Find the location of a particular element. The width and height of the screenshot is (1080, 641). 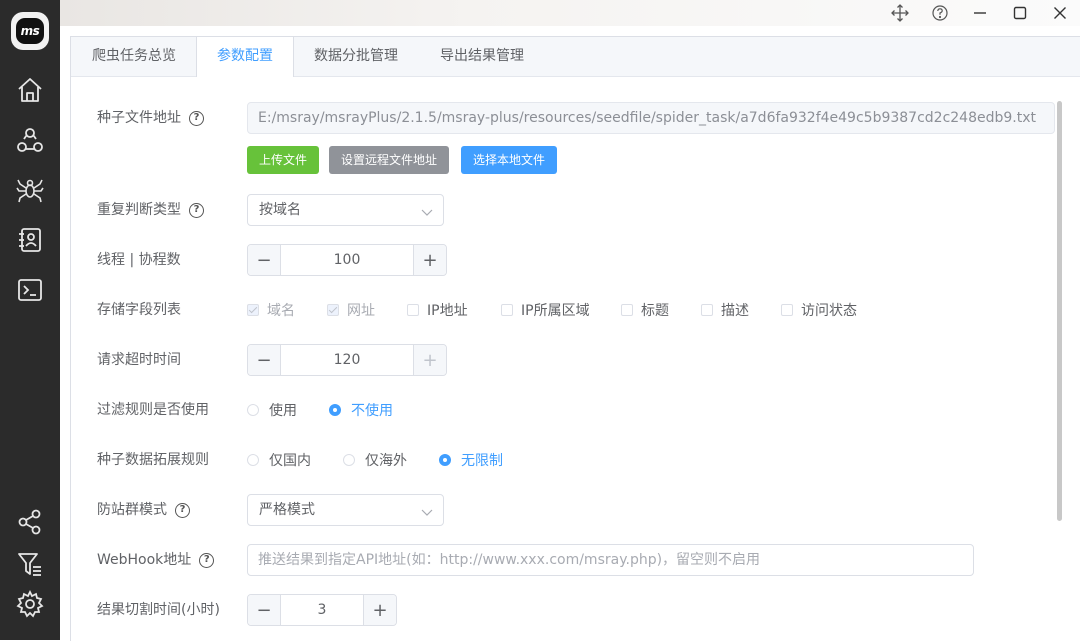

seed-file-label: 种子文件地址 ? is located at coordinates (150, 118).